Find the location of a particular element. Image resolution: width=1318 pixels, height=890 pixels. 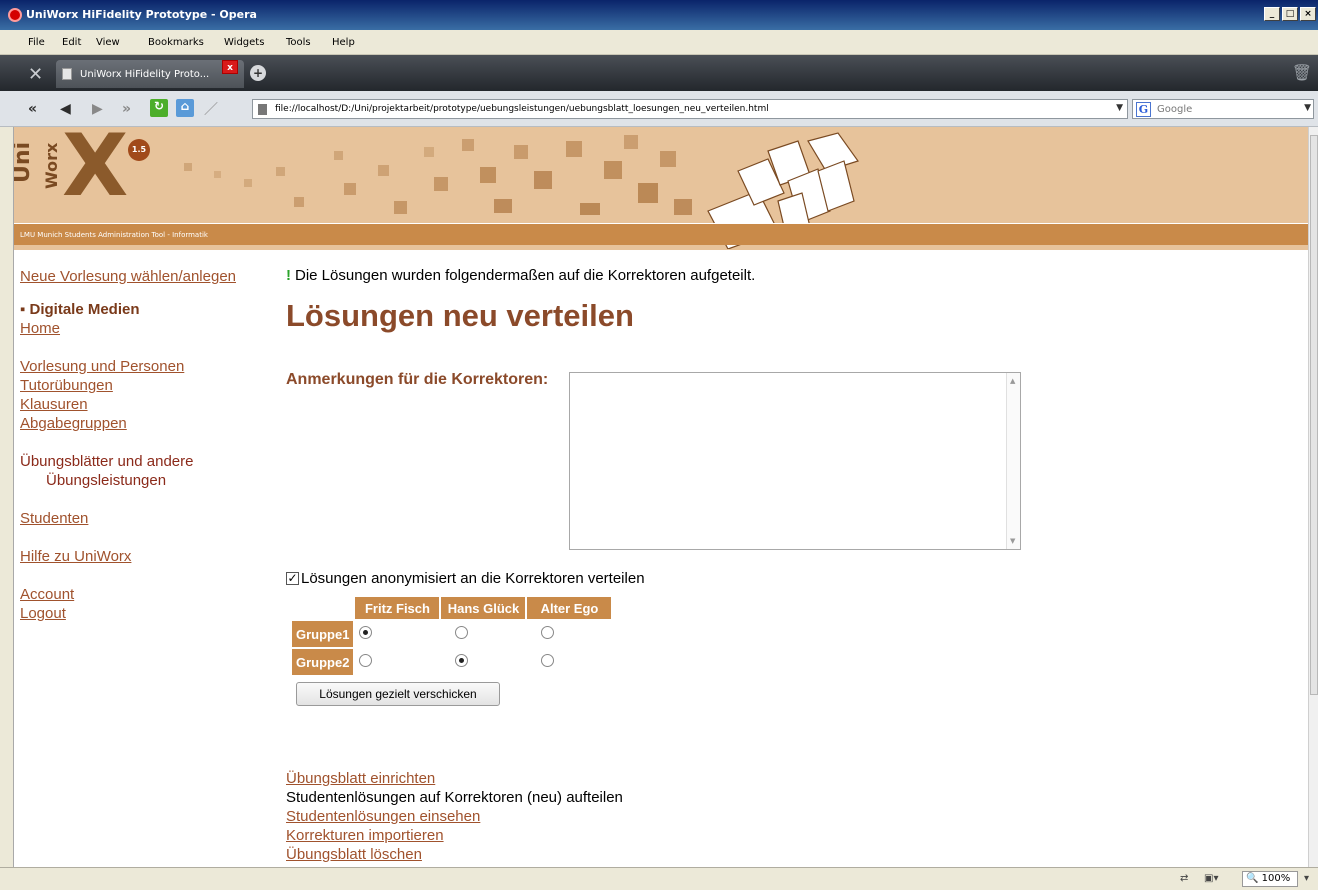

status-bar: ⇄ ▣▾ 🔍 100% ▾ is located at coordinates (659, 878).